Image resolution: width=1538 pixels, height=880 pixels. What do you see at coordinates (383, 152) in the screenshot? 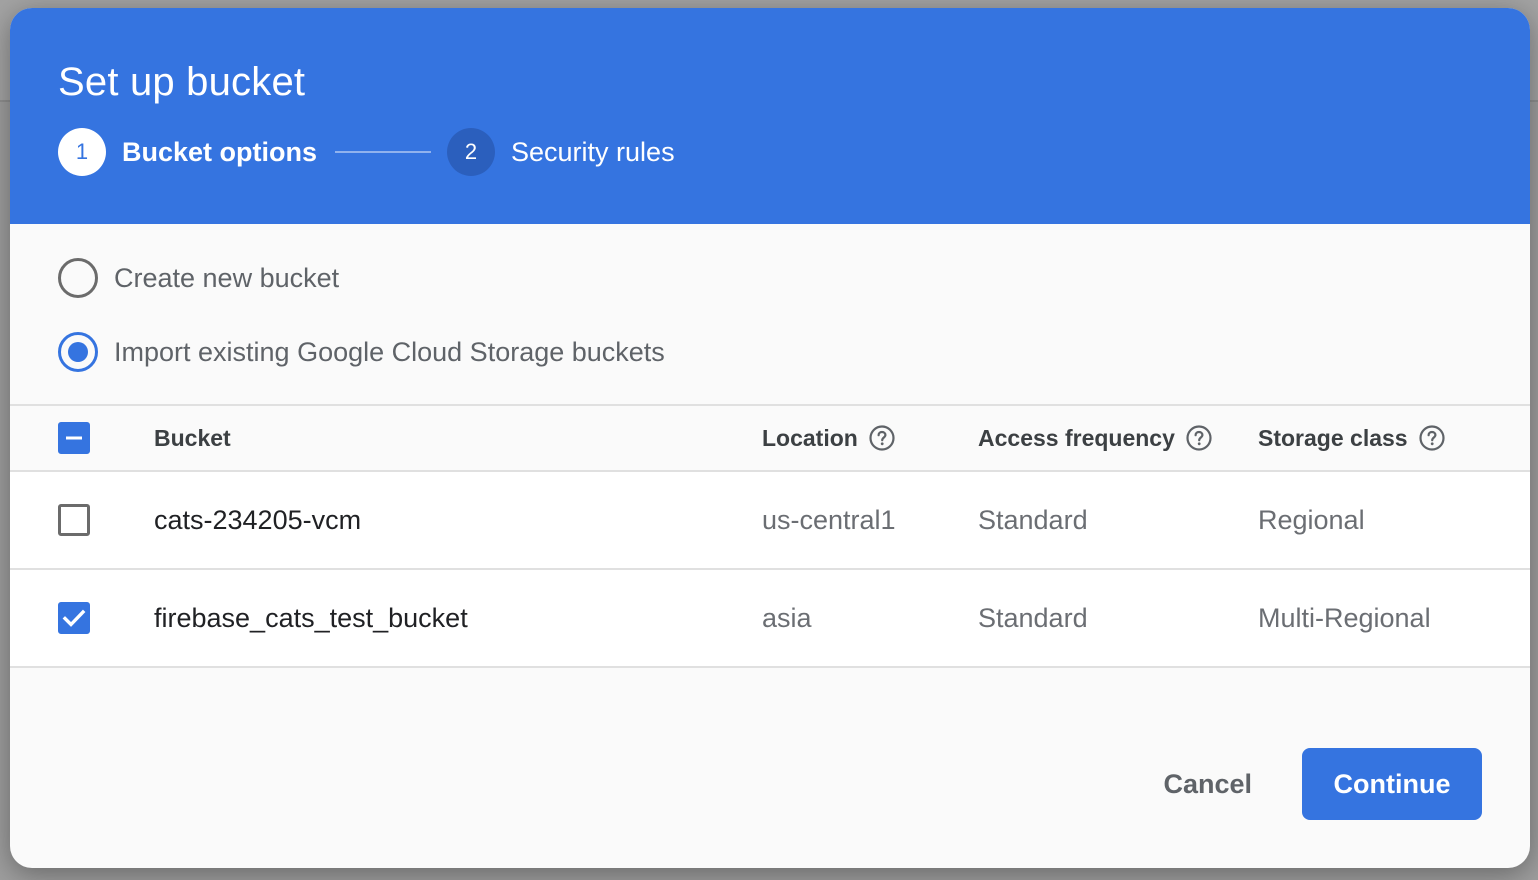
I see `step-connector` at bounding box center [383, 152].